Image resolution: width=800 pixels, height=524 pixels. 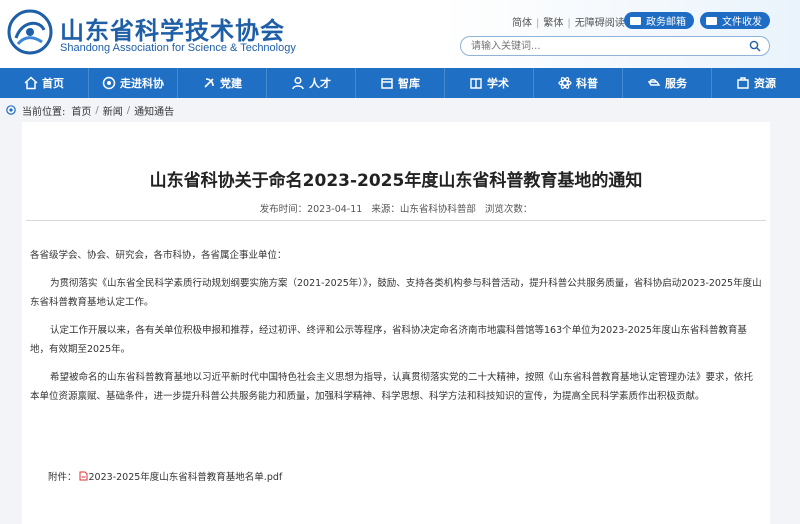 What do you see at coordinates (30, 32) in the screenshot?
I see `logo-icon` at bounding box center [30, 32].